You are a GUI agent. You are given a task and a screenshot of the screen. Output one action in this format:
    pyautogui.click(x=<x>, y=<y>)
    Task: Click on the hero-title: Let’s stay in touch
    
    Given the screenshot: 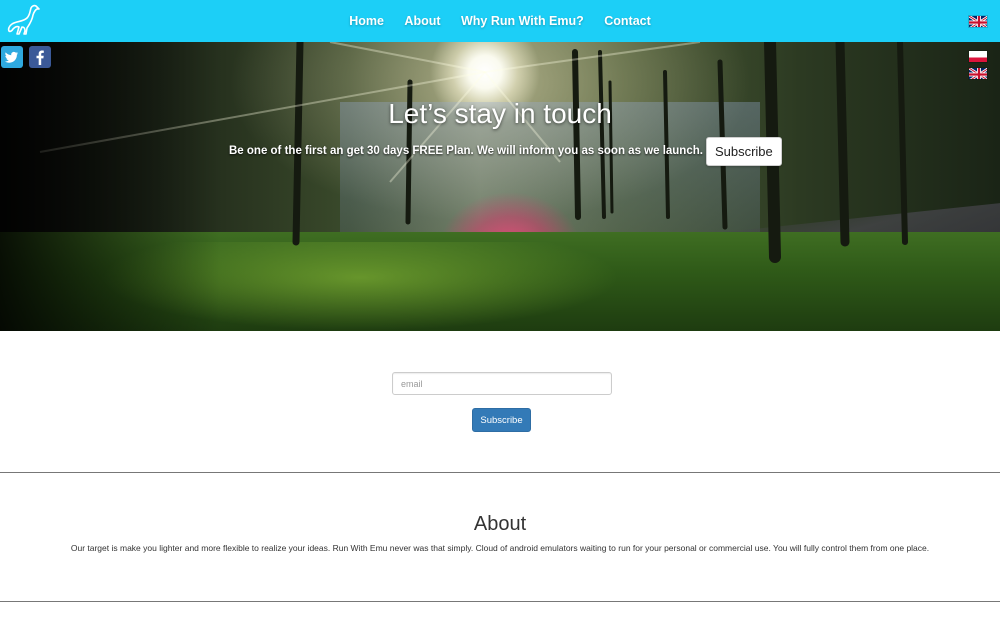 What is the action you would take?
    pyautogui.click(x=500, y=113)
    